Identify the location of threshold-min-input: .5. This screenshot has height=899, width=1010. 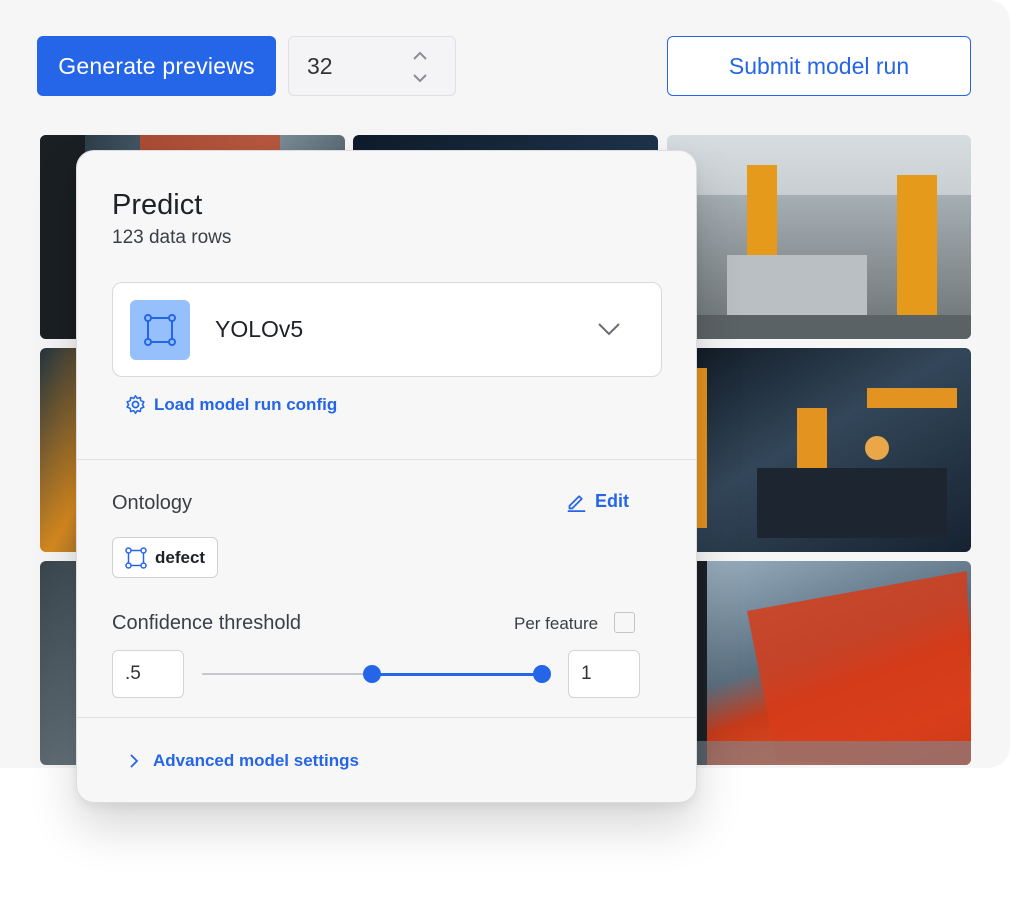
(148, 674).